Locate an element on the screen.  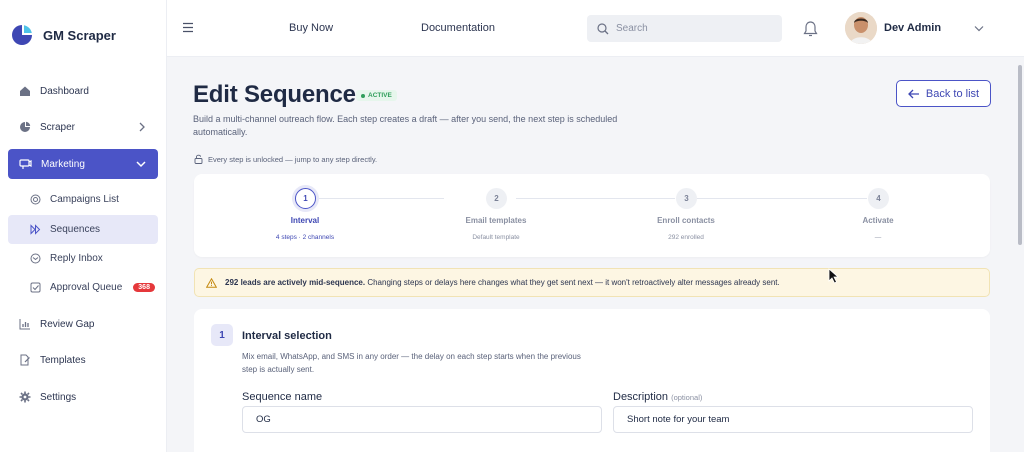
target-icon is located at coordinates (35, 199).